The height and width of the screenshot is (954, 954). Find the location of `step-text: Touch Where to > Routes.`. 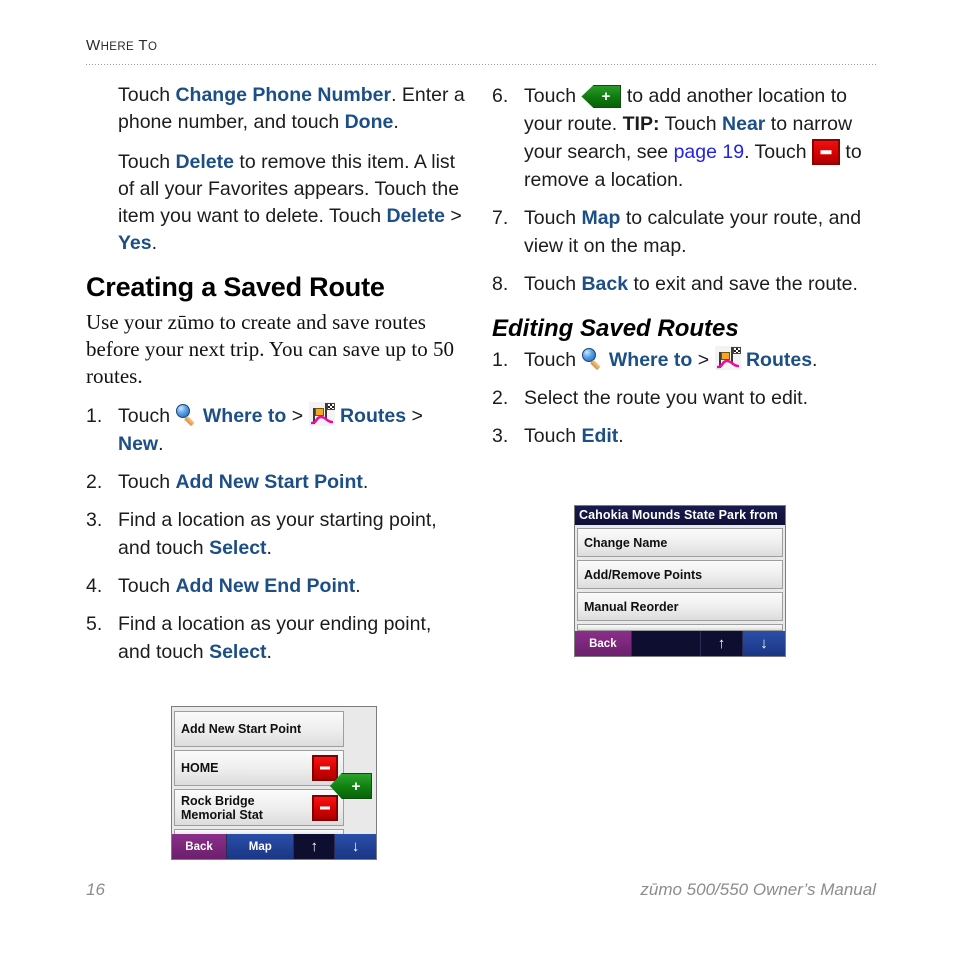

step-text: Touch Where to > Routes. is located at coordinates (671, 358).